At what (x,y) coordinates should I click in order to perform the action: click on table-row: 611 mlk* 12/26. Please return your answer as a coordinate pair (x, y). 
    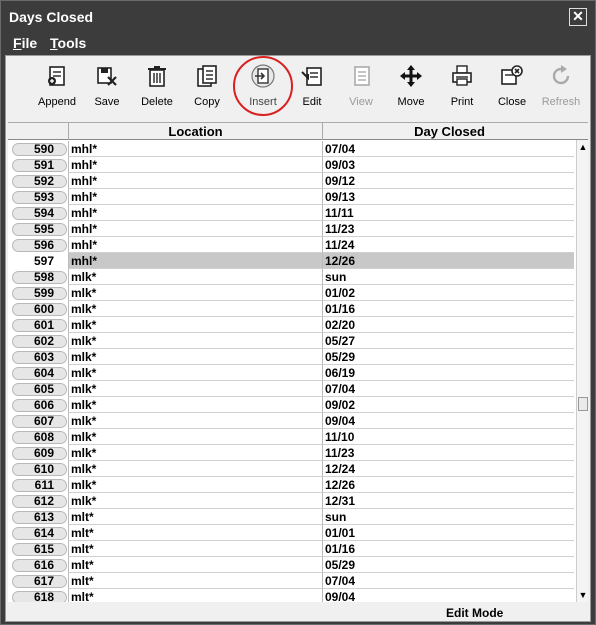
    Looking at the image, I should click on (291, 485).